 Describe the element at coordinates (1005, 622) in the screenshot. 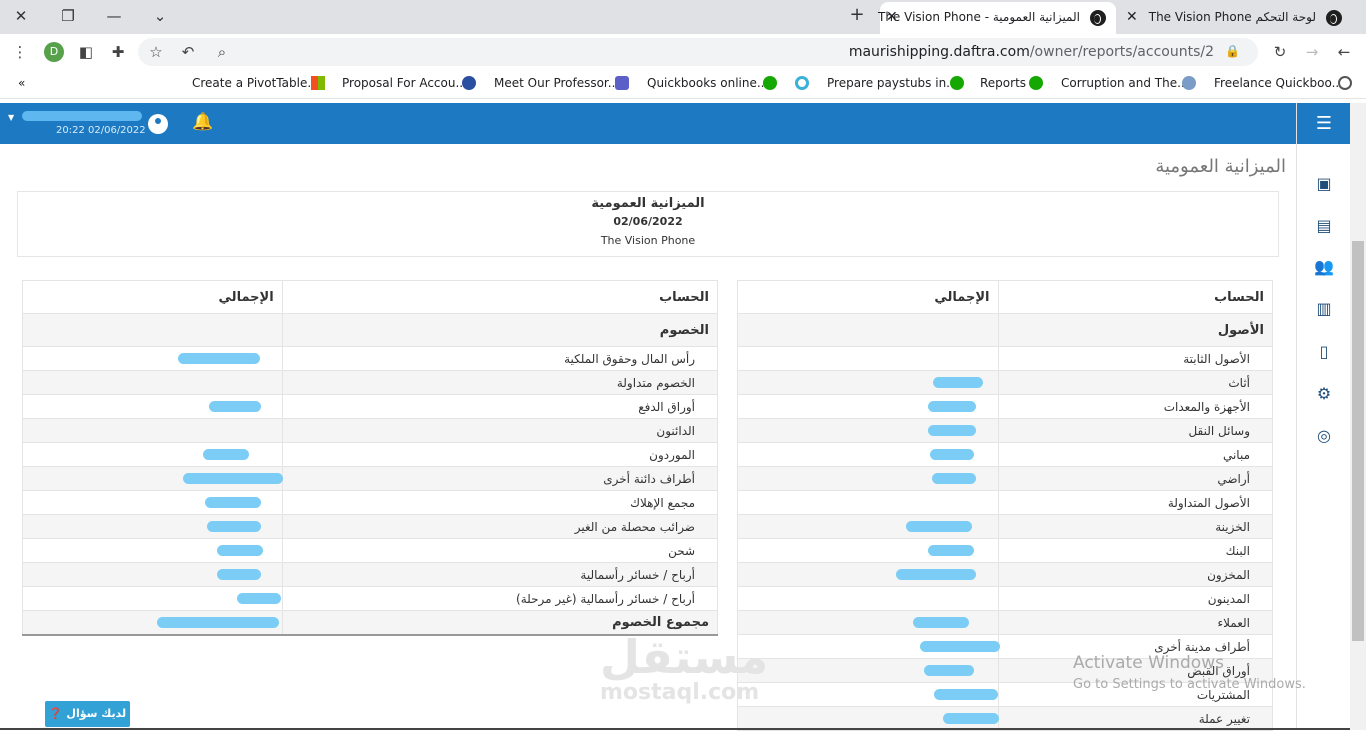

I see `table-row: العملاء` at that location.